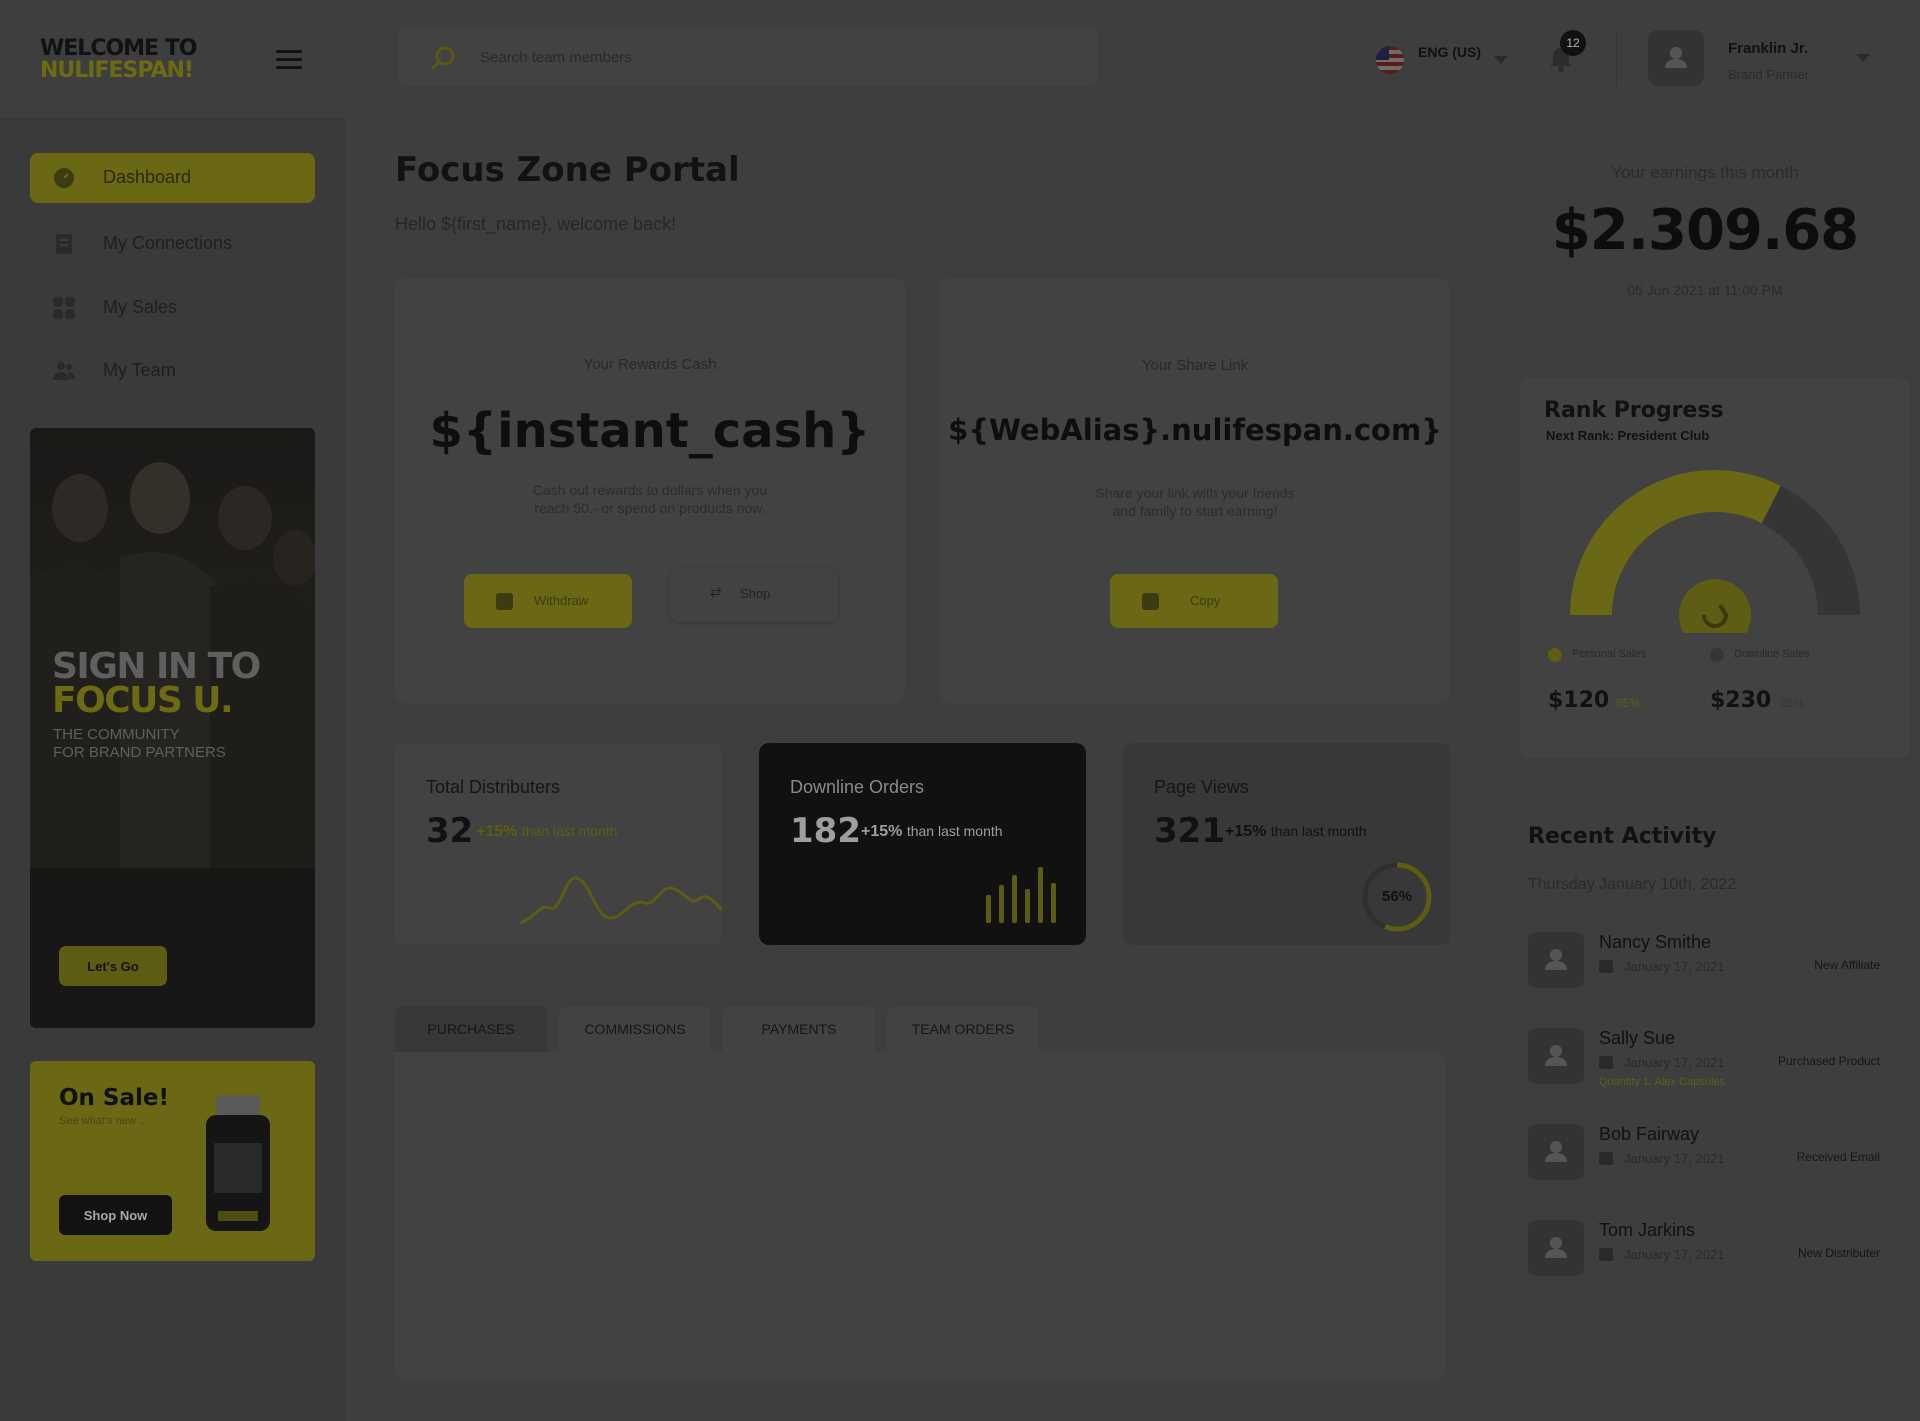 This screenshot has height=1421, width=1920. I want to click on earnings-label: Your earnings this month, so click(1705, 172).